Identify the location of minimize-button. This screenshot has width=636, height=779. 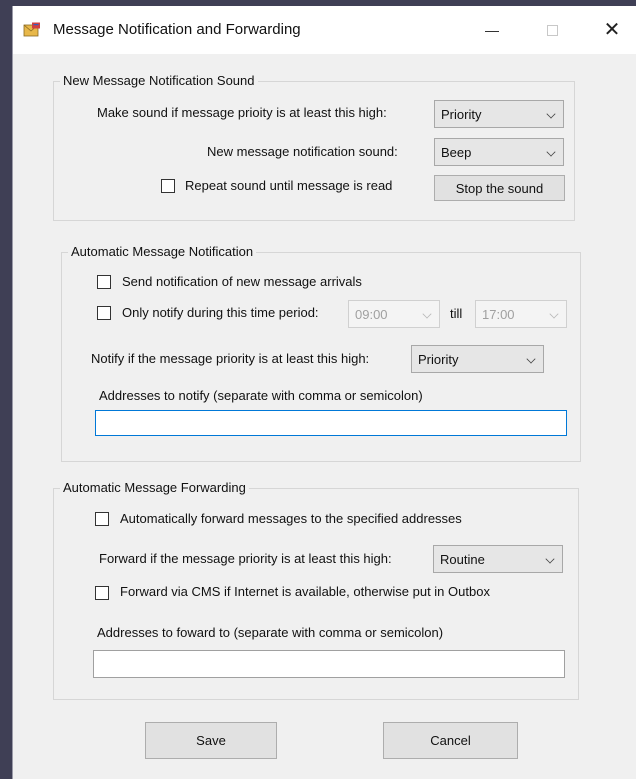
(492, 30).